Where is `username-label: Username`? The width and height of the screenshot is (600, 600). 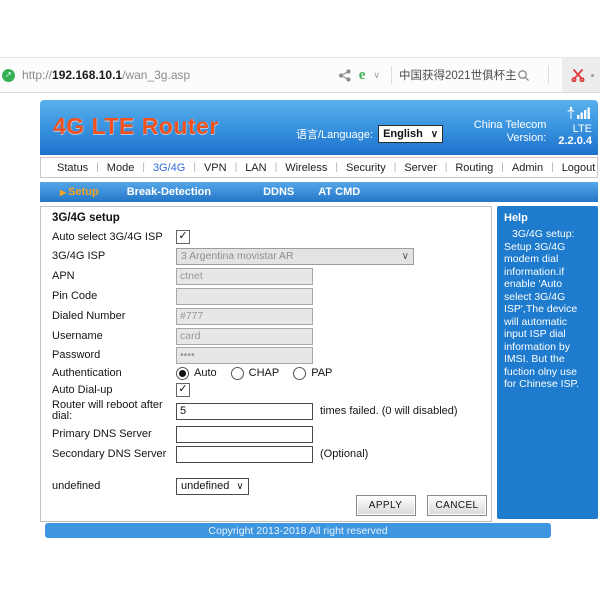 username-label: Username is located at coordinates (77, 335).